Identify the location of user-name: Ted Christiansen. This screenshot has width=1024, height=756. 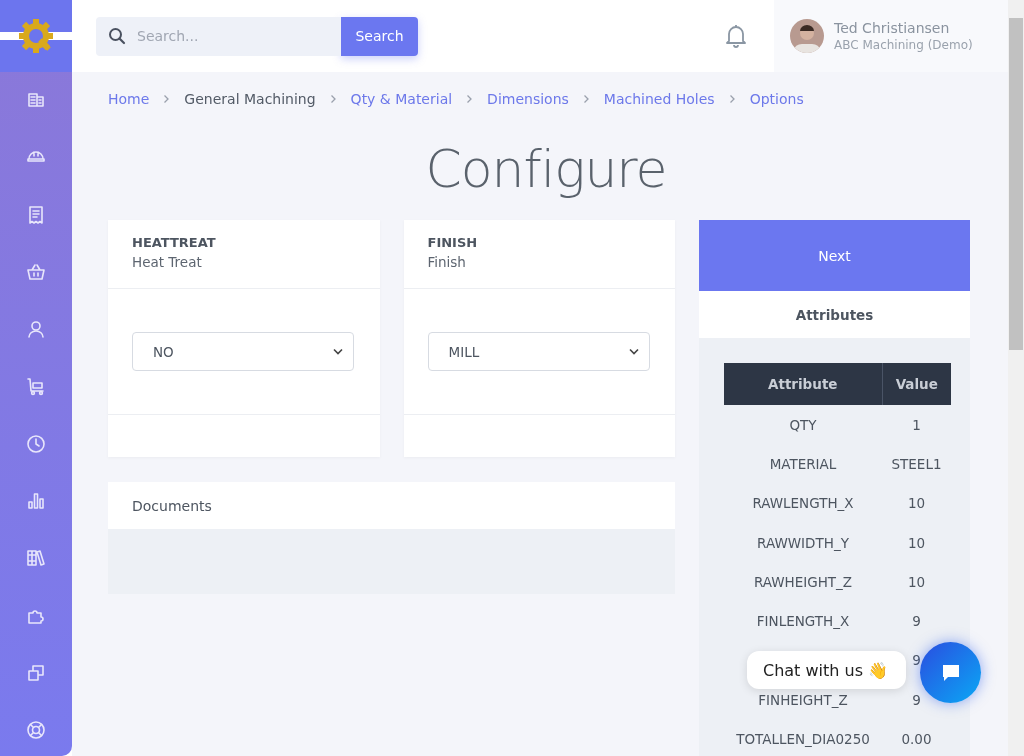
(892, 28).